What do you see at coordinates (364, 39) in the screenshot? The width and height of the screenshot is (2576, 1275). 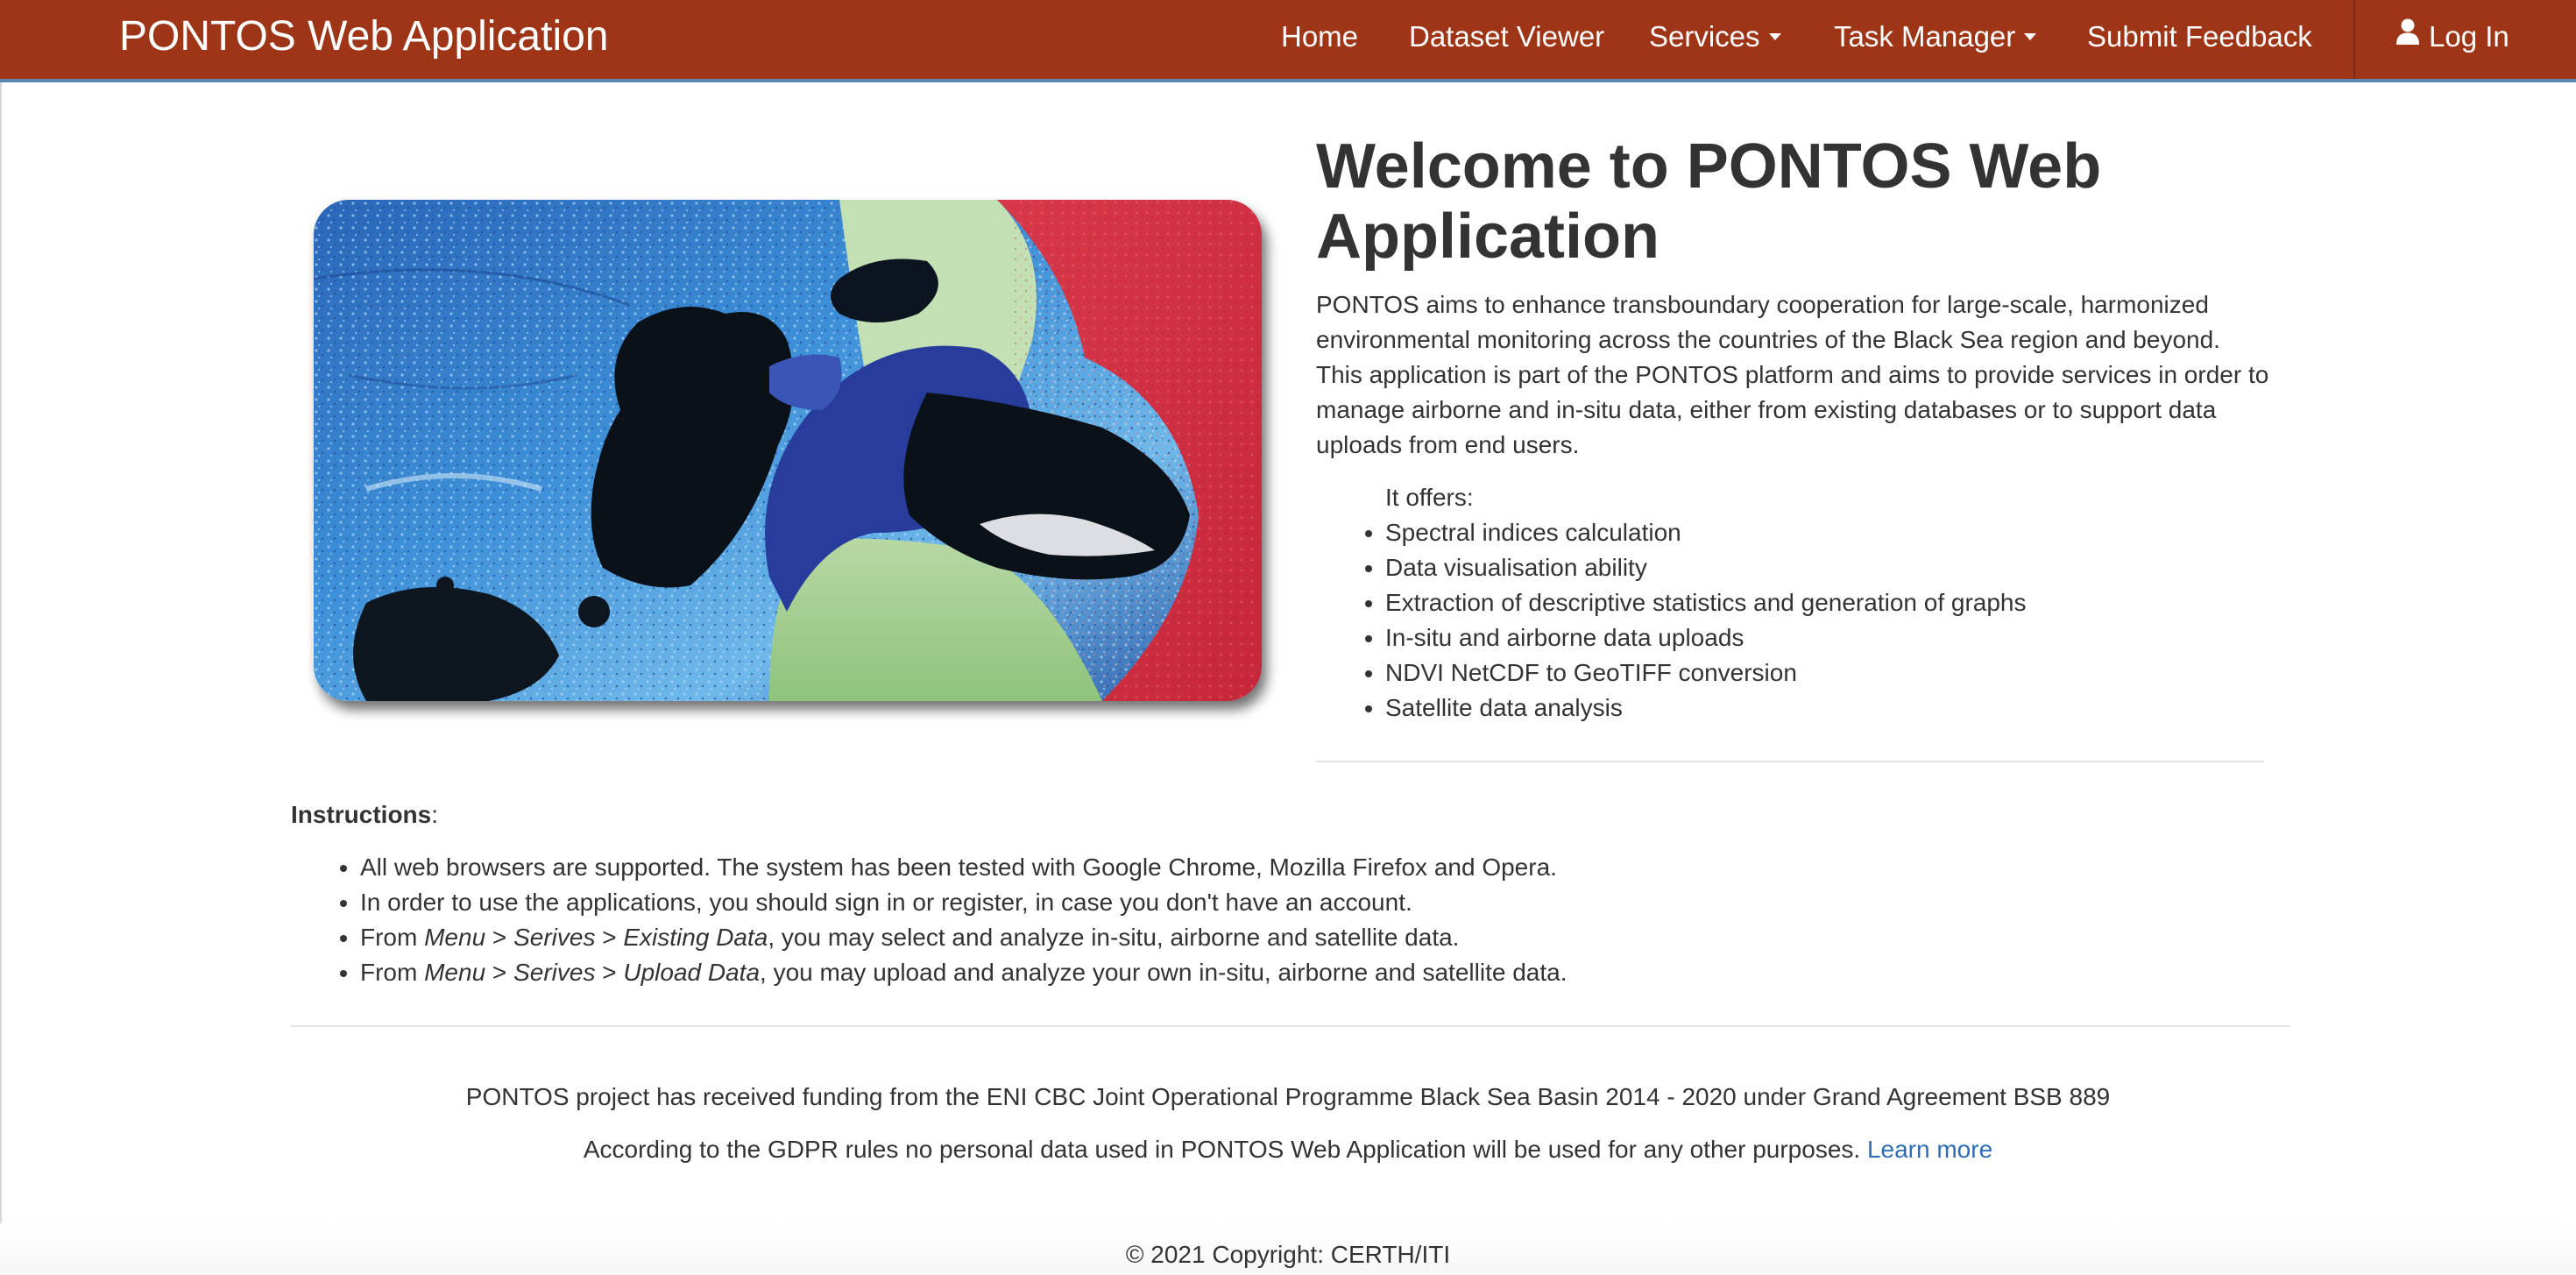 I see `brand-title: PONTOS Web Application` at bounding box center [364, 39].